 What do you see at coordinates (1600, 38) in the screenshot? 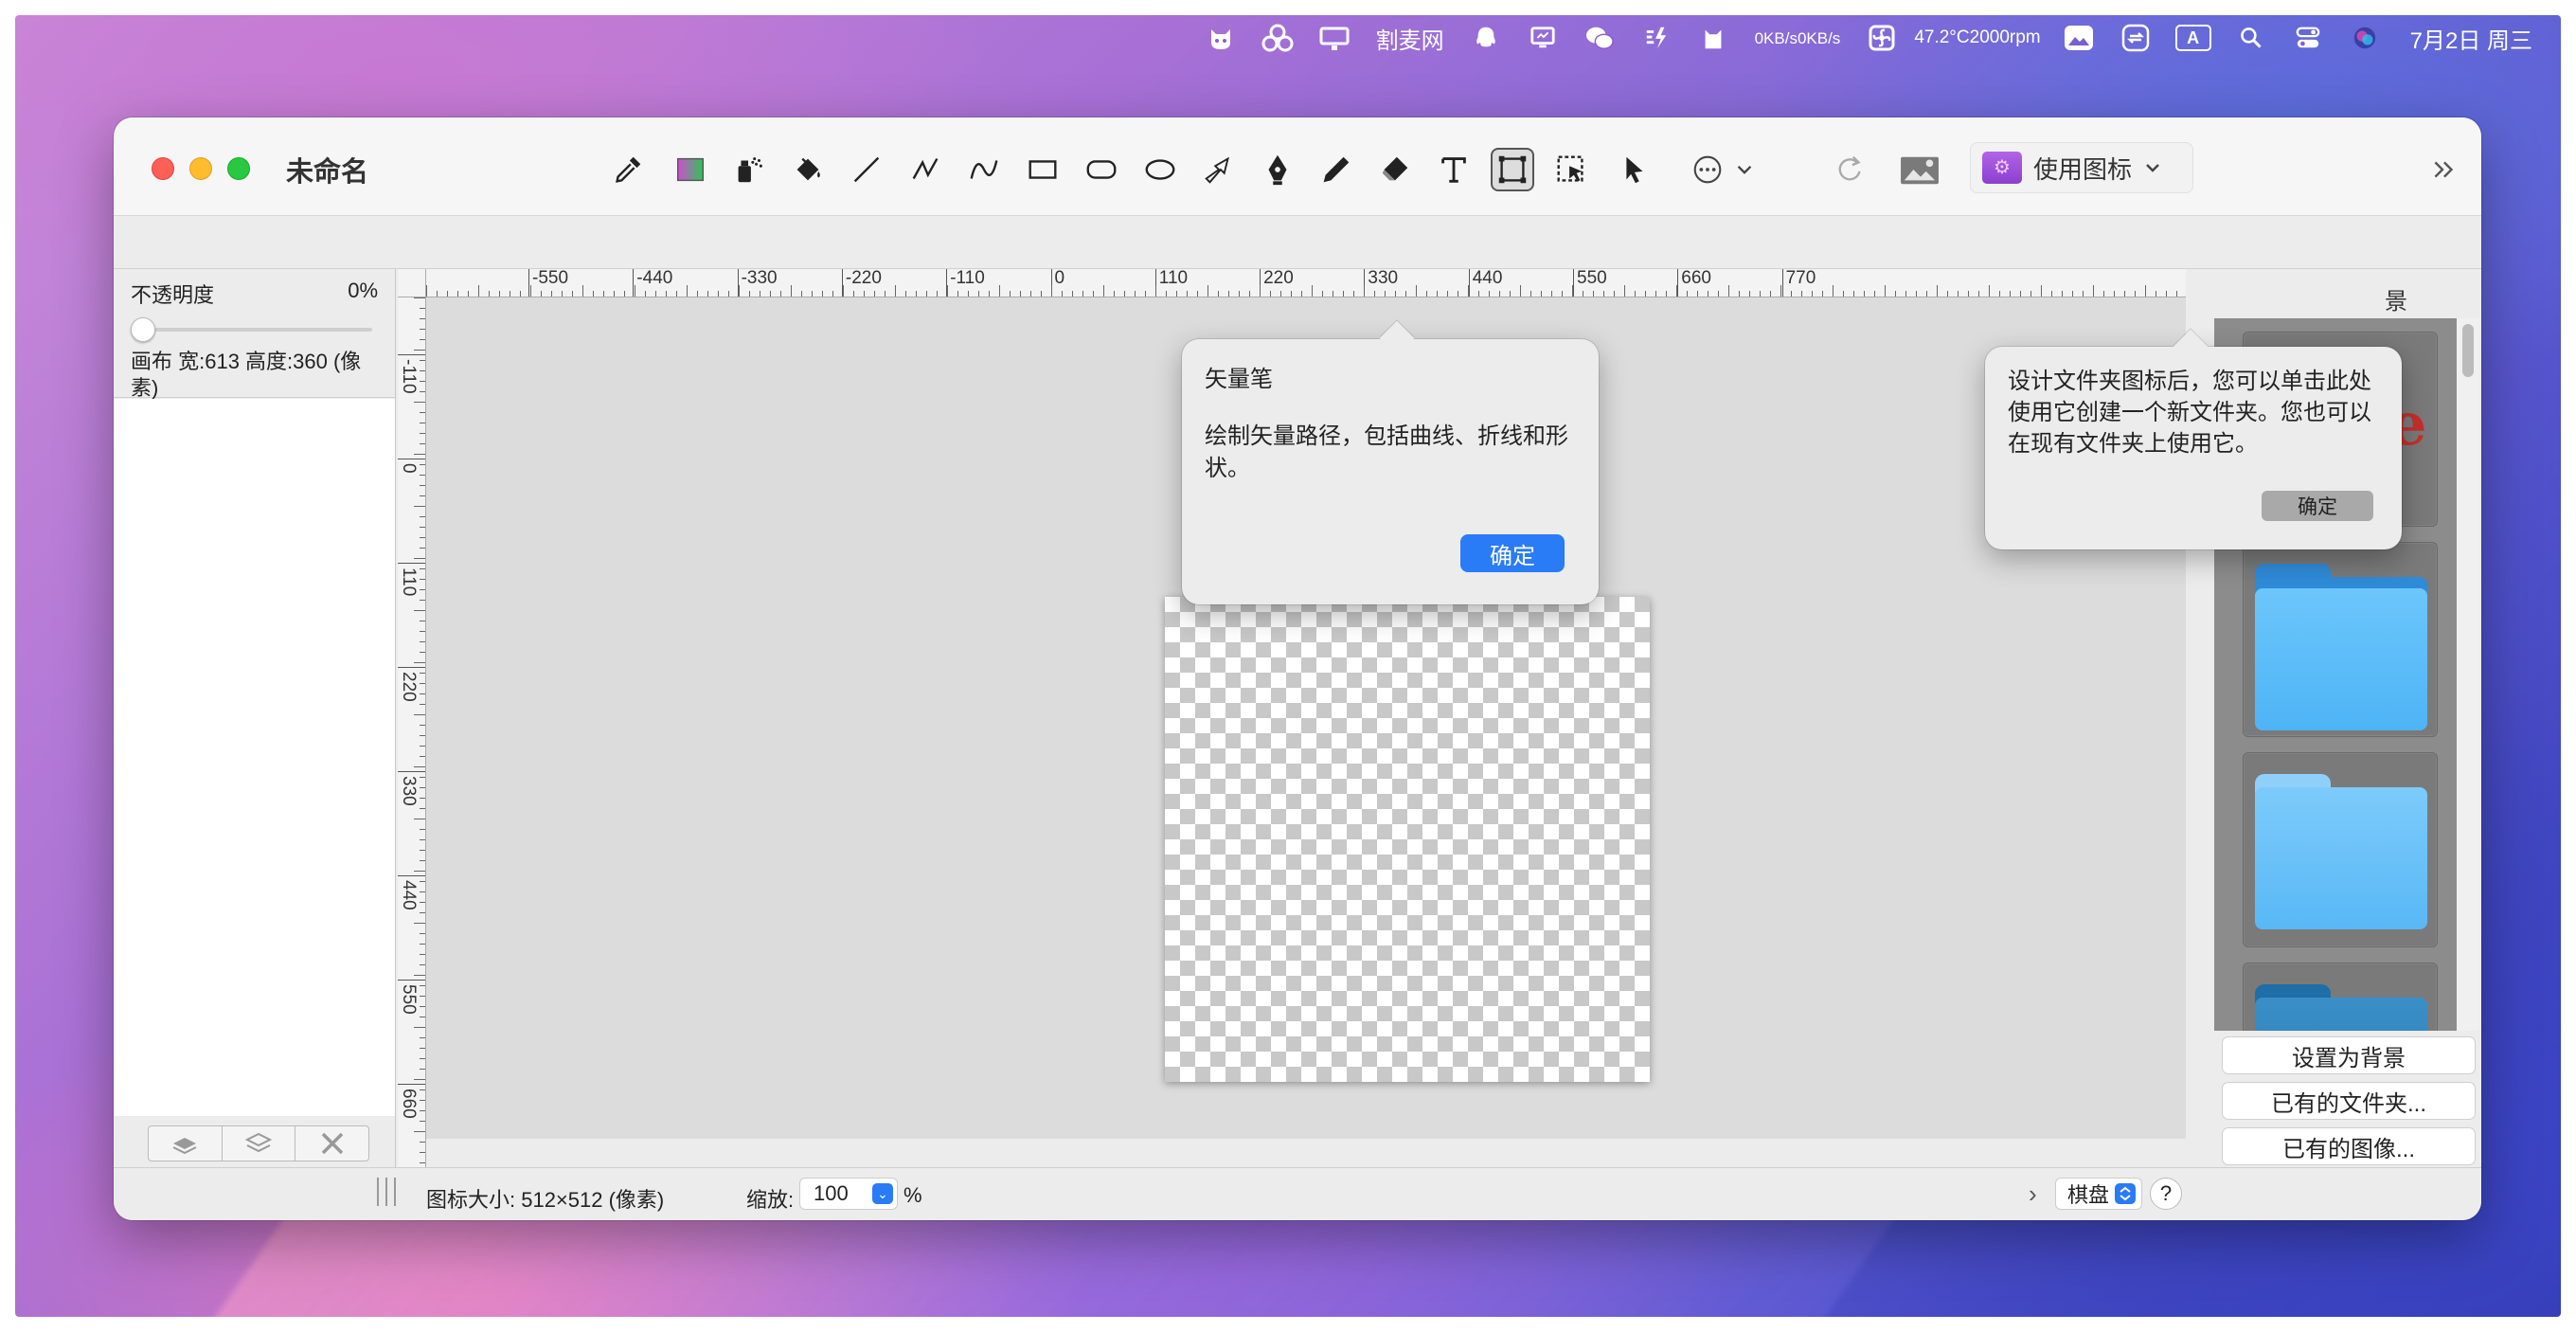
I see `wechat-icon` at bounding box center [1600, 38].